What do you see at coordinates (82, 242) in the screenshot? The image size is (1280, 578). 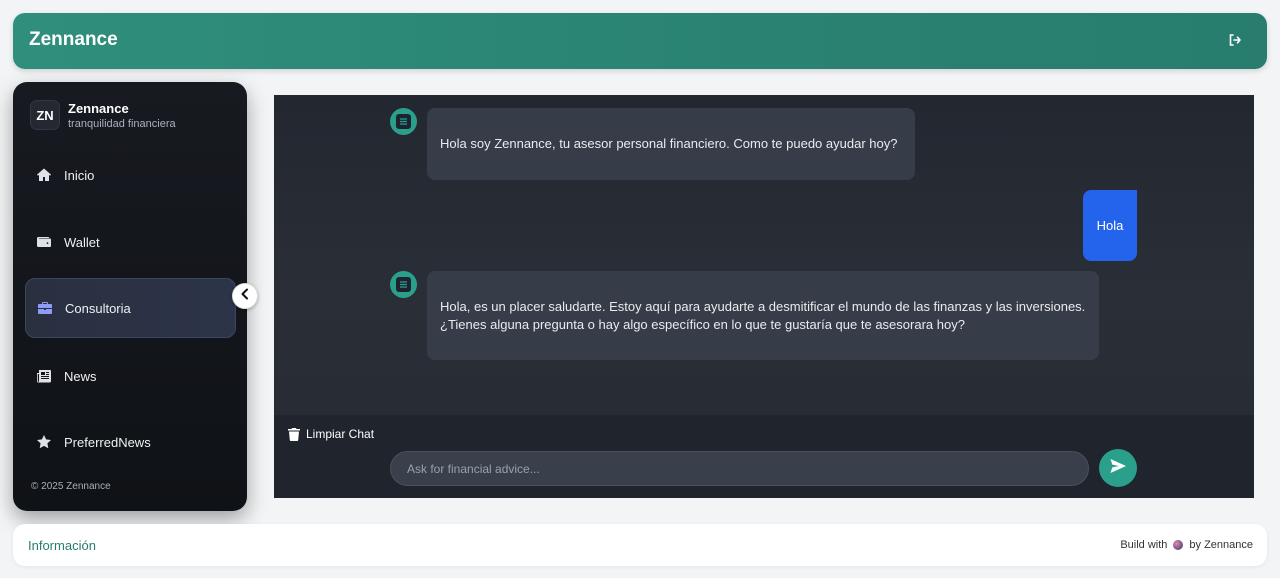 I see `sidebar-item-label: Wallet` at bounding box center [82, 242].